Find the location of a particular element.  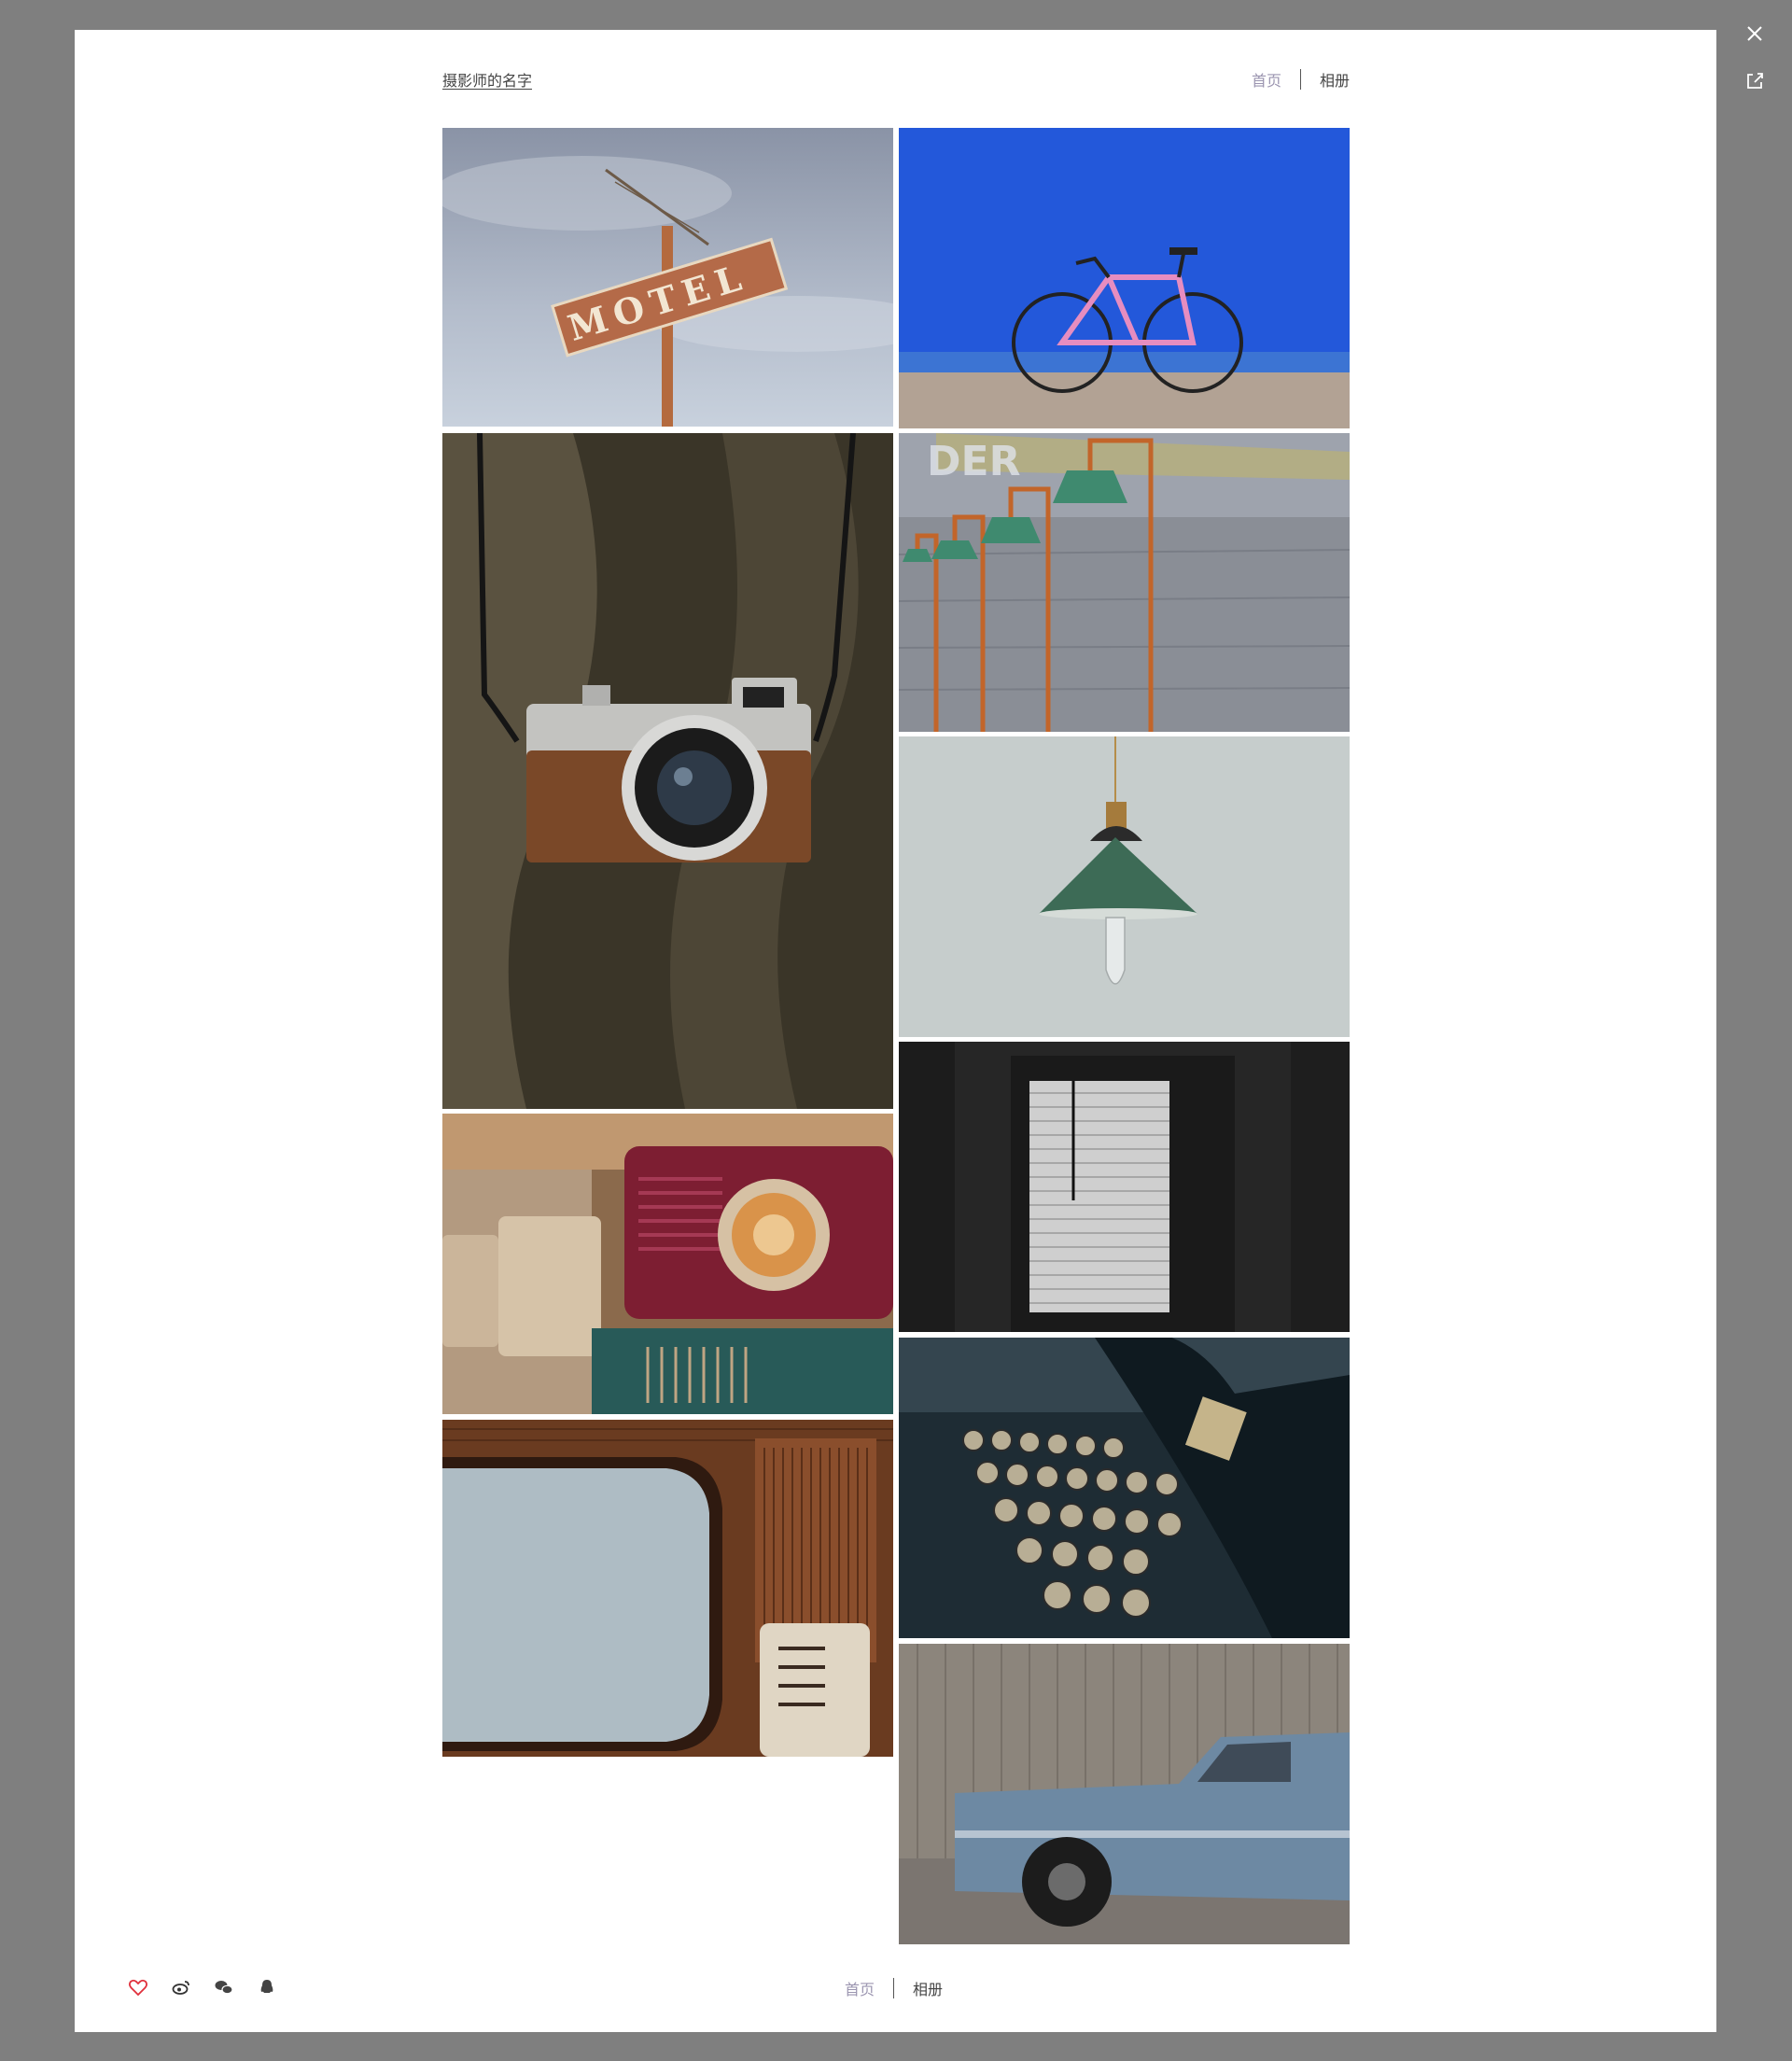

photo-typewriter is located at coordinates (1124, 1488).